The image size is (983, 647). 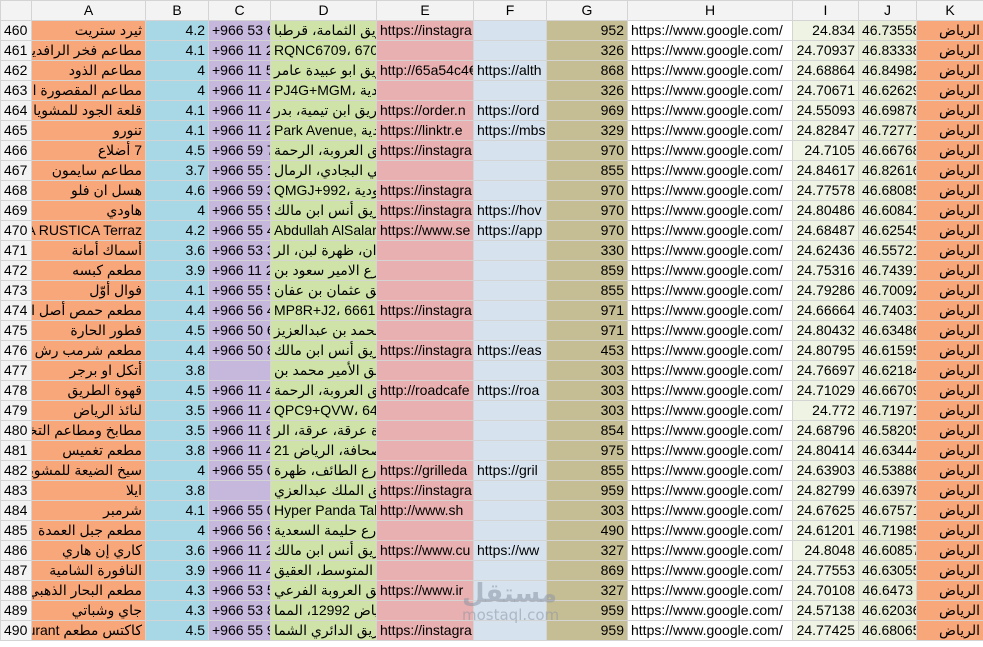 I want to click on cell-g: 303, so click(x=587, y=390).